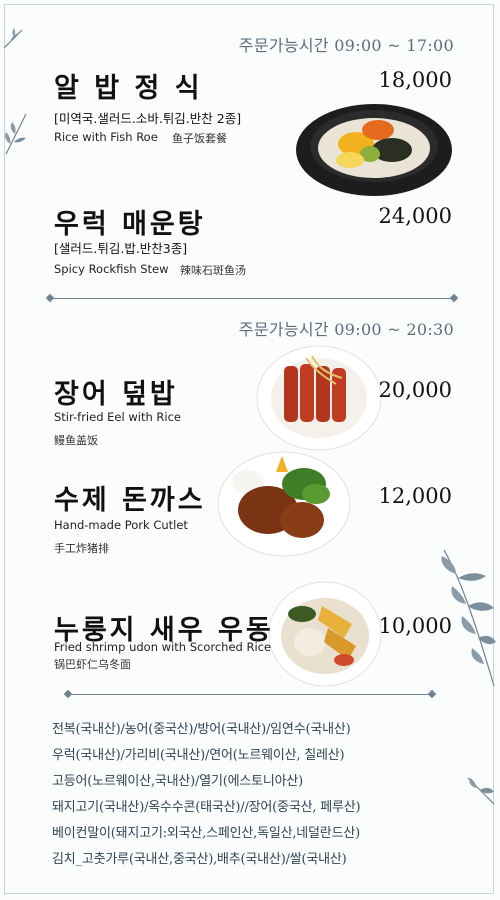 The height and width of the screenshot is (900, 500). Describe the element at coordinates (199, 138) in the screenshot. I see `menu-item-chinese: 鱼子饭套餐` at that location.